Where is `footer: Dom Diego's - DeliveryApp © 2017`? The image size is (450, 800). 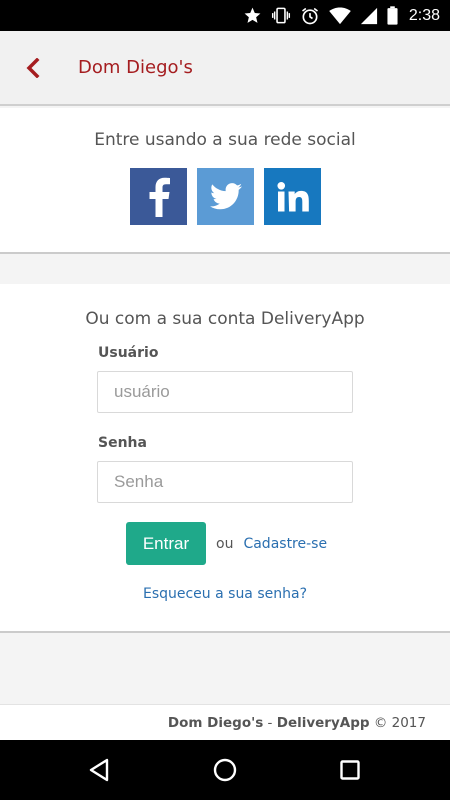 footer: Dom Diego's - DeliveryApp © 2017 is located at coordinates (225, 722).